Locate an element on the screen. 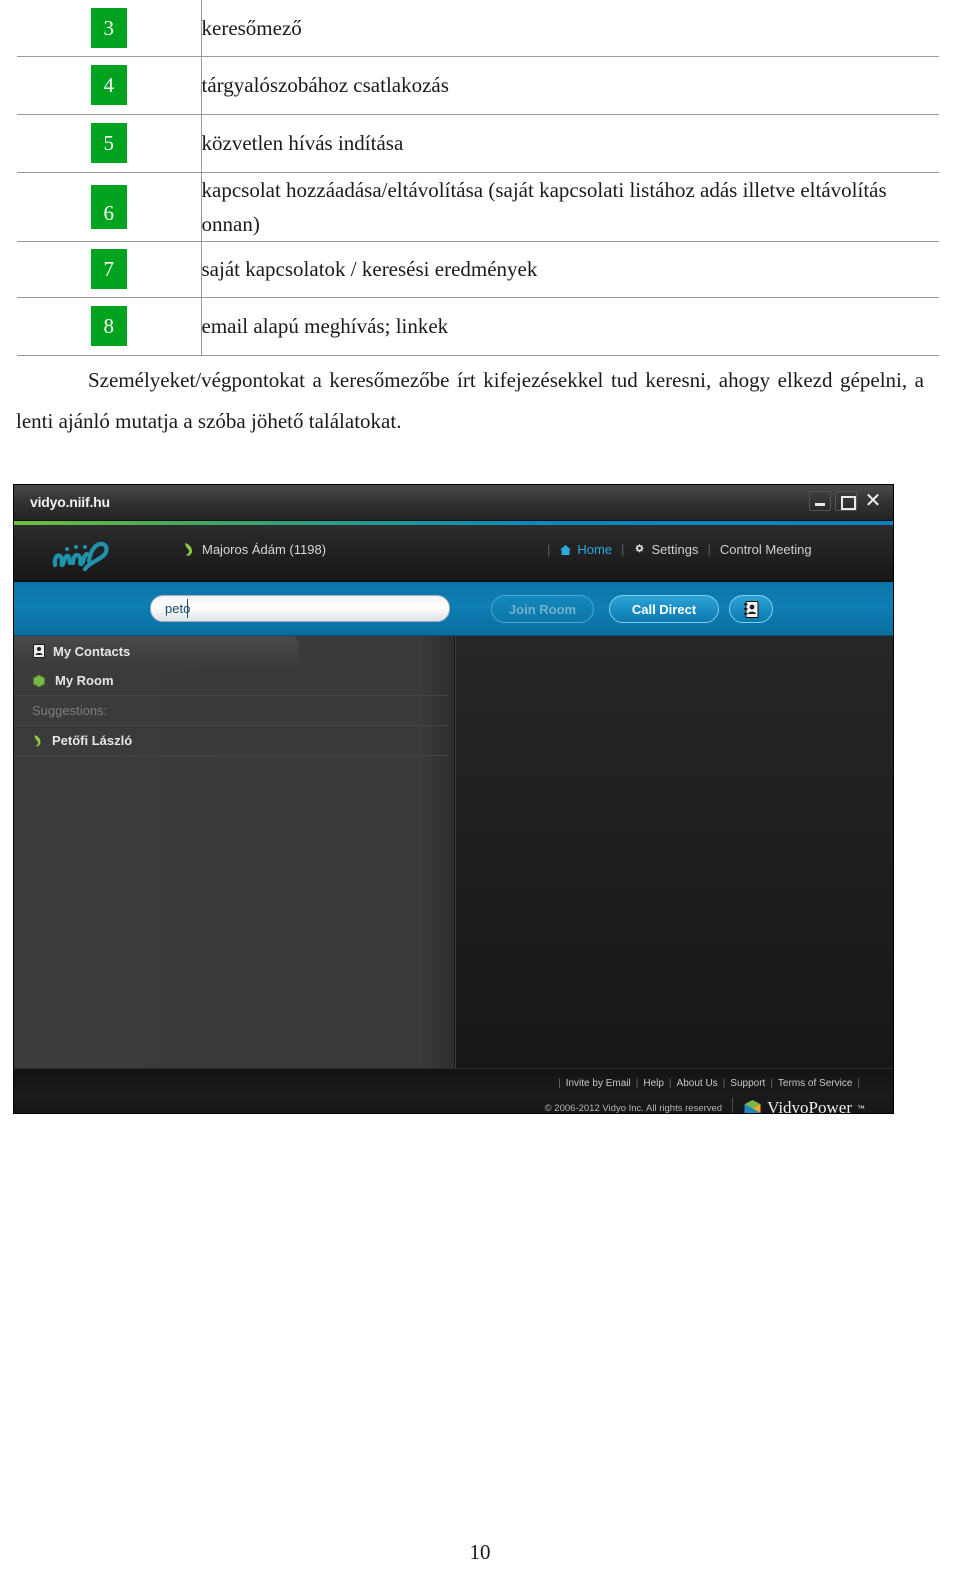  window-controls: ✕ is located at coordinates (847, 501).